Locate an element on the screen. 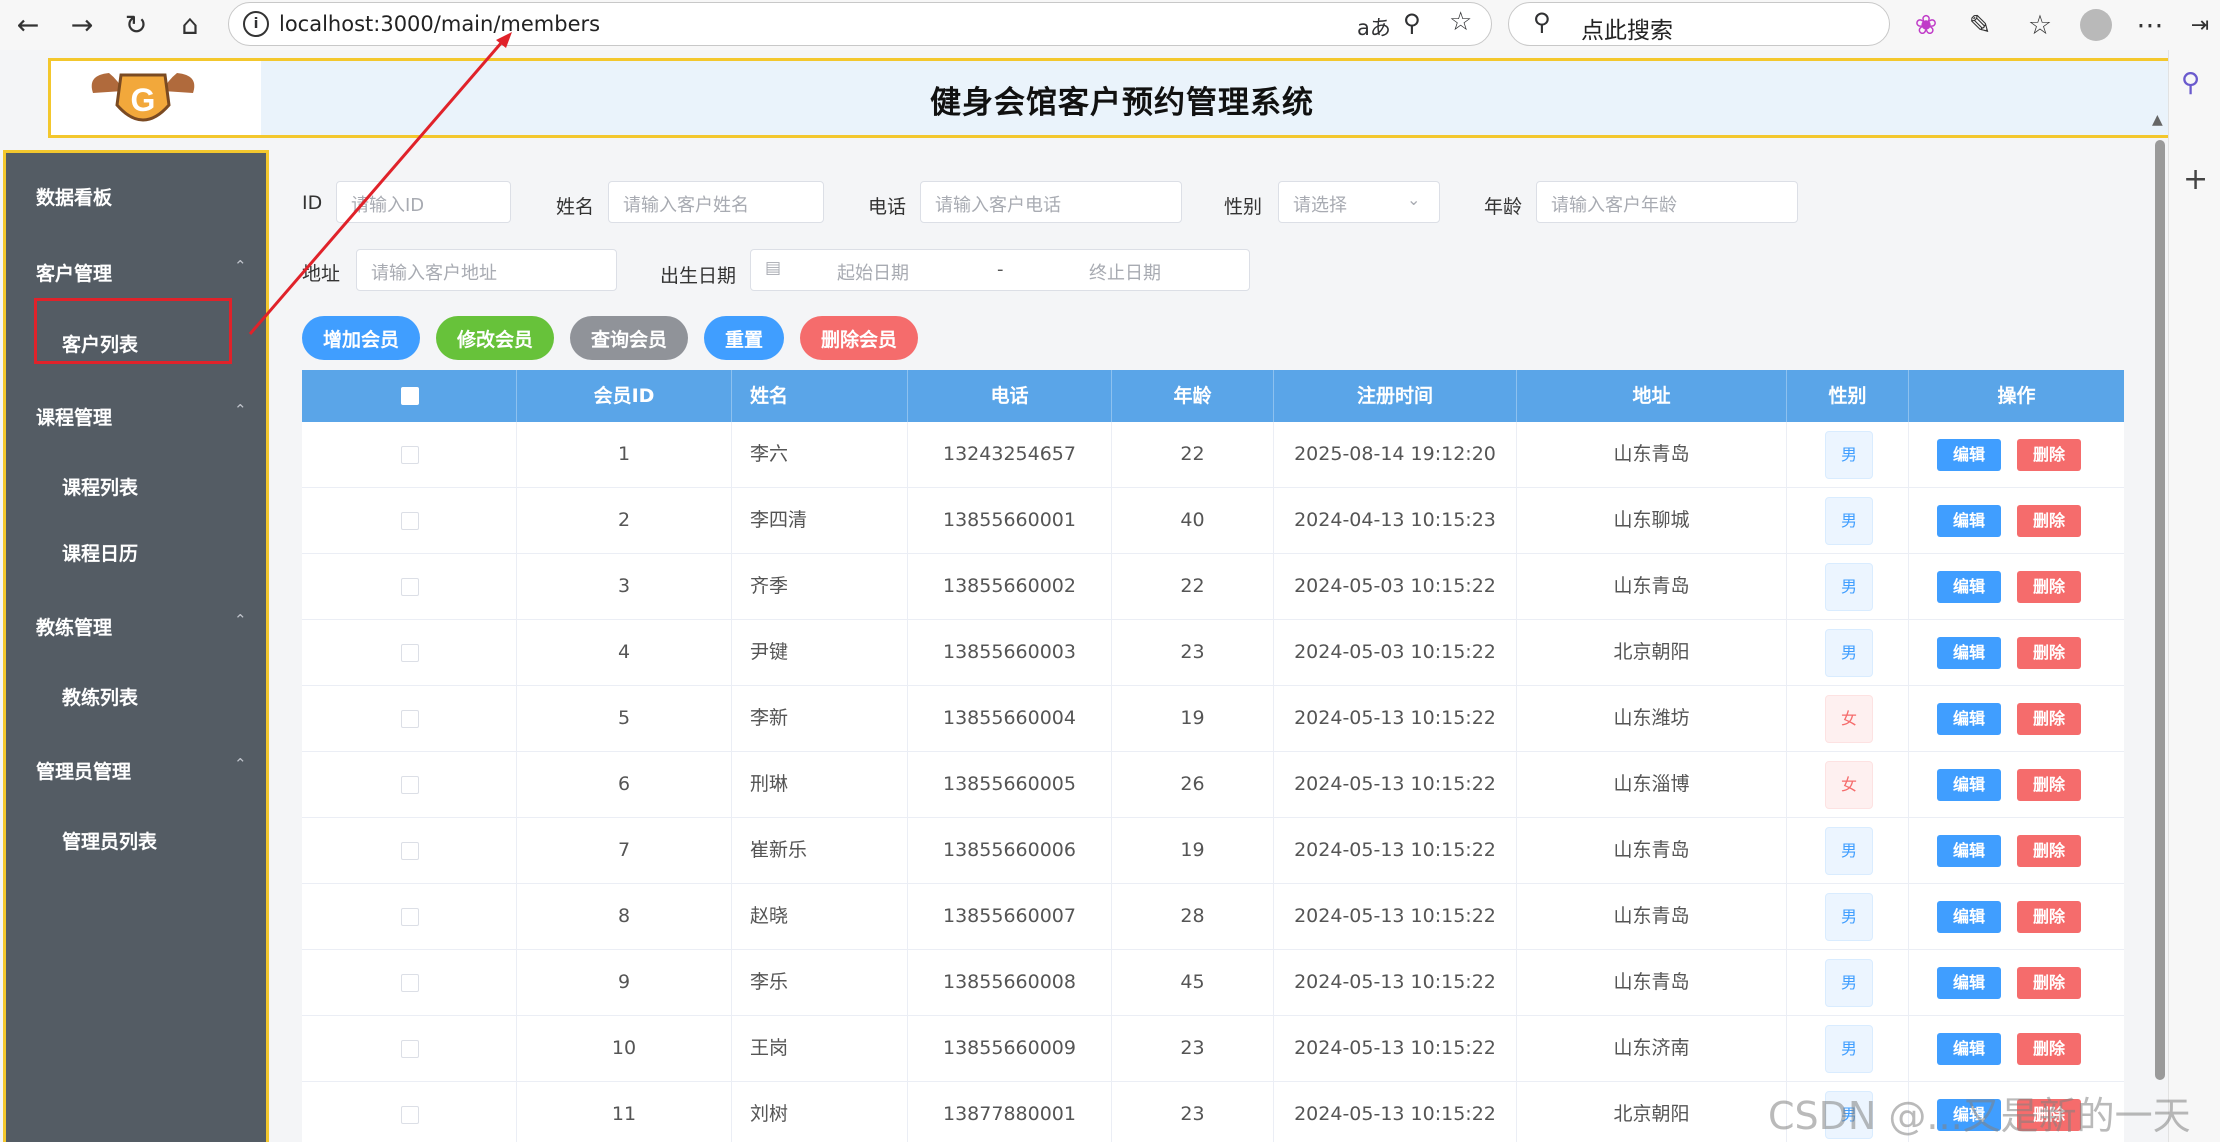 This screenshot has height=1142, width=2220. annotation-arrow is located at coordinates (380, 183).